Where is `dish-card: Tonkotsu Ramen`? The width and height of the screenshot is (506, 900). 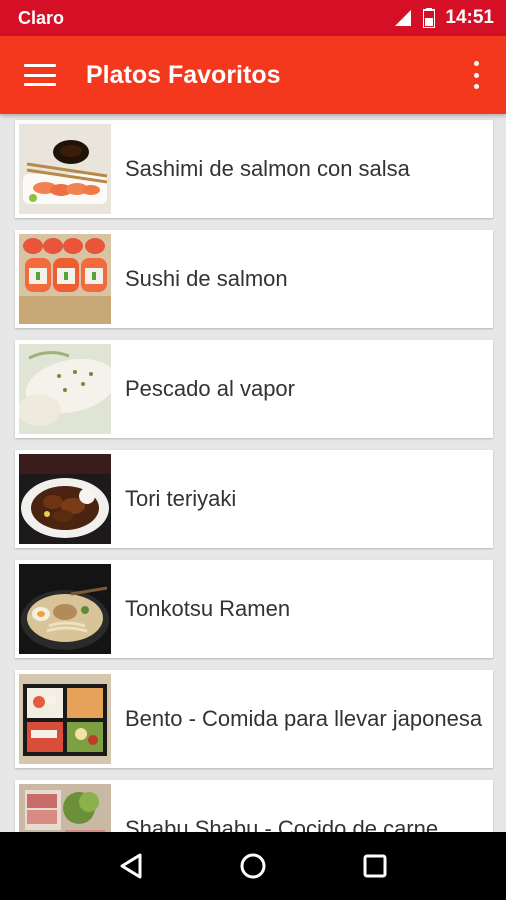
dish-card: Tonkotsu Ramen is located at coordinates (254, 609).